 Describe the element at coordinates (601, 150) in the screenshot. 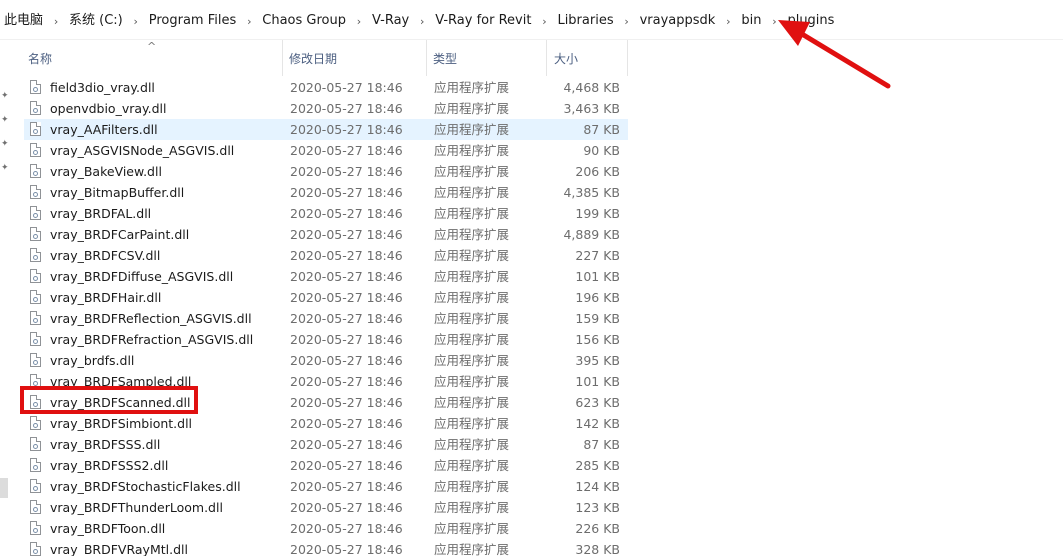

I see `file-size: 90 KB` at that location.